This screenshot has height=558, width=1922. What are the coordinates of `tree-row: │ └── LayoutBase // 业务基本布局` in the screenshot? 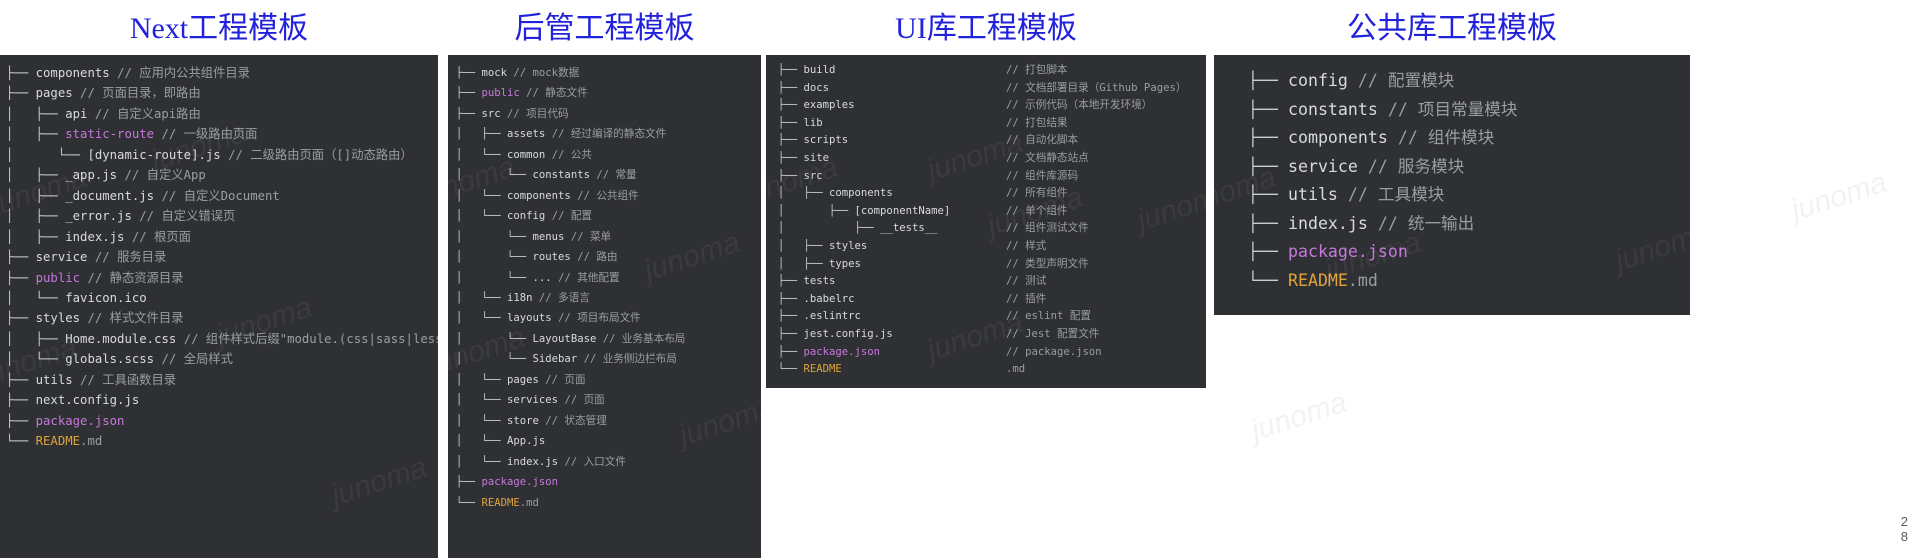 It's located at (608, 339).